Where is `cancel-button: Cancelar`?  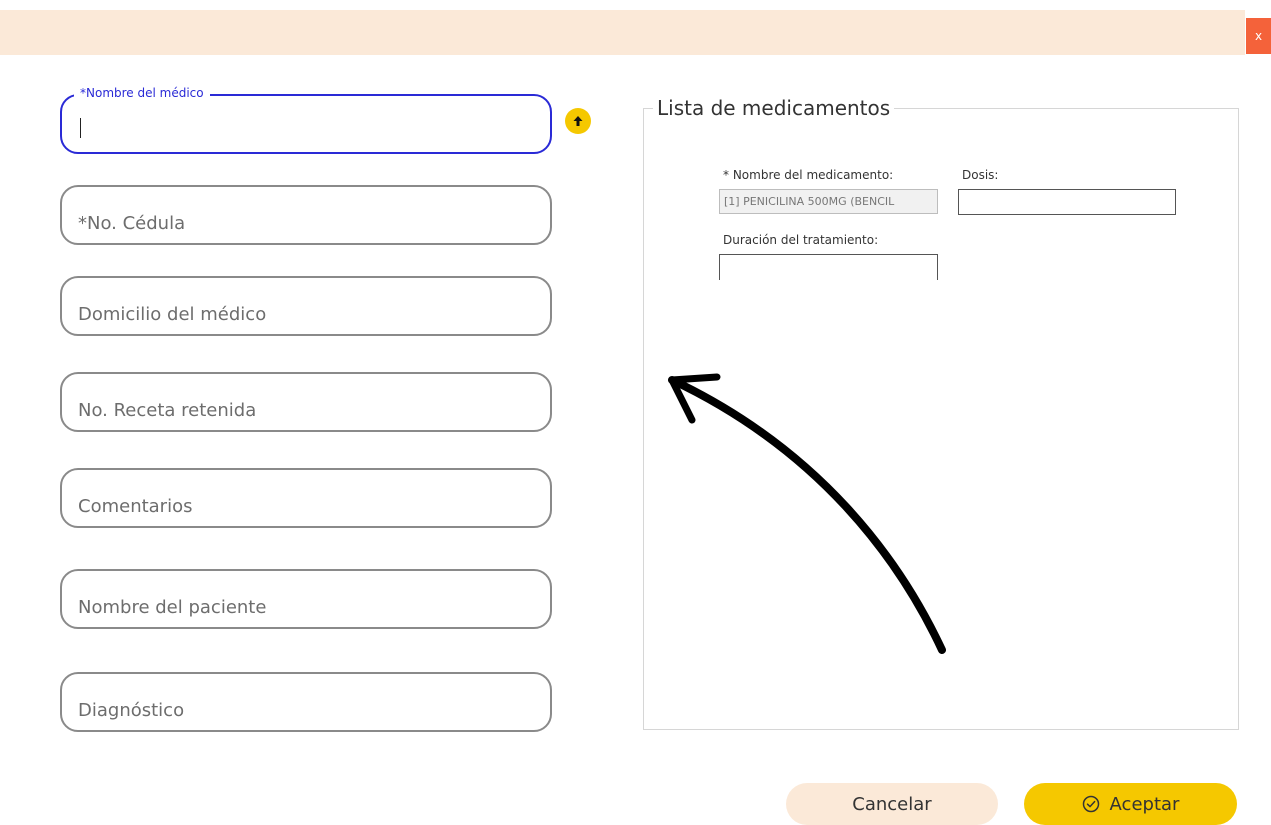
cancel-button: Cancelar is located at coordinates (892, 804).